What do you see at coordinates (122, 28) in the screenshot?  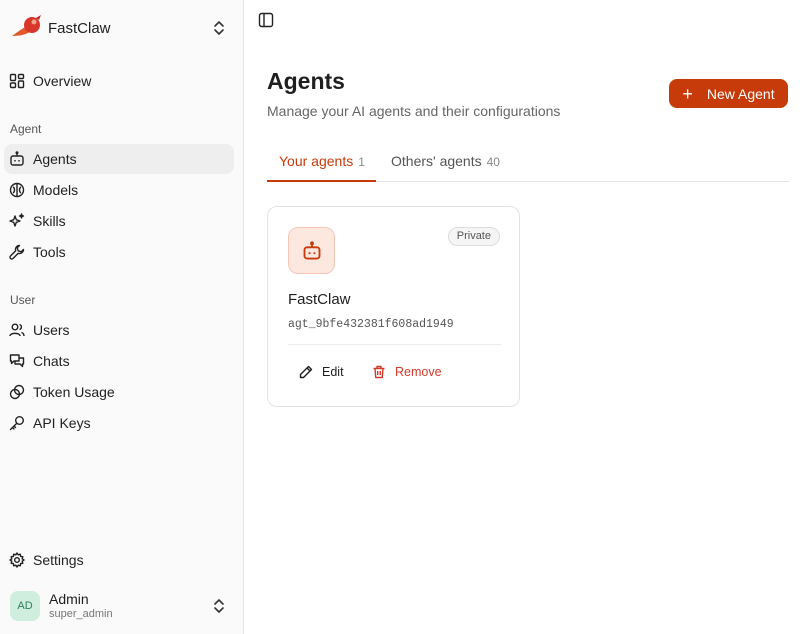 I see `workspace-switcher: FastClaw` at bounding box center [122, 28].